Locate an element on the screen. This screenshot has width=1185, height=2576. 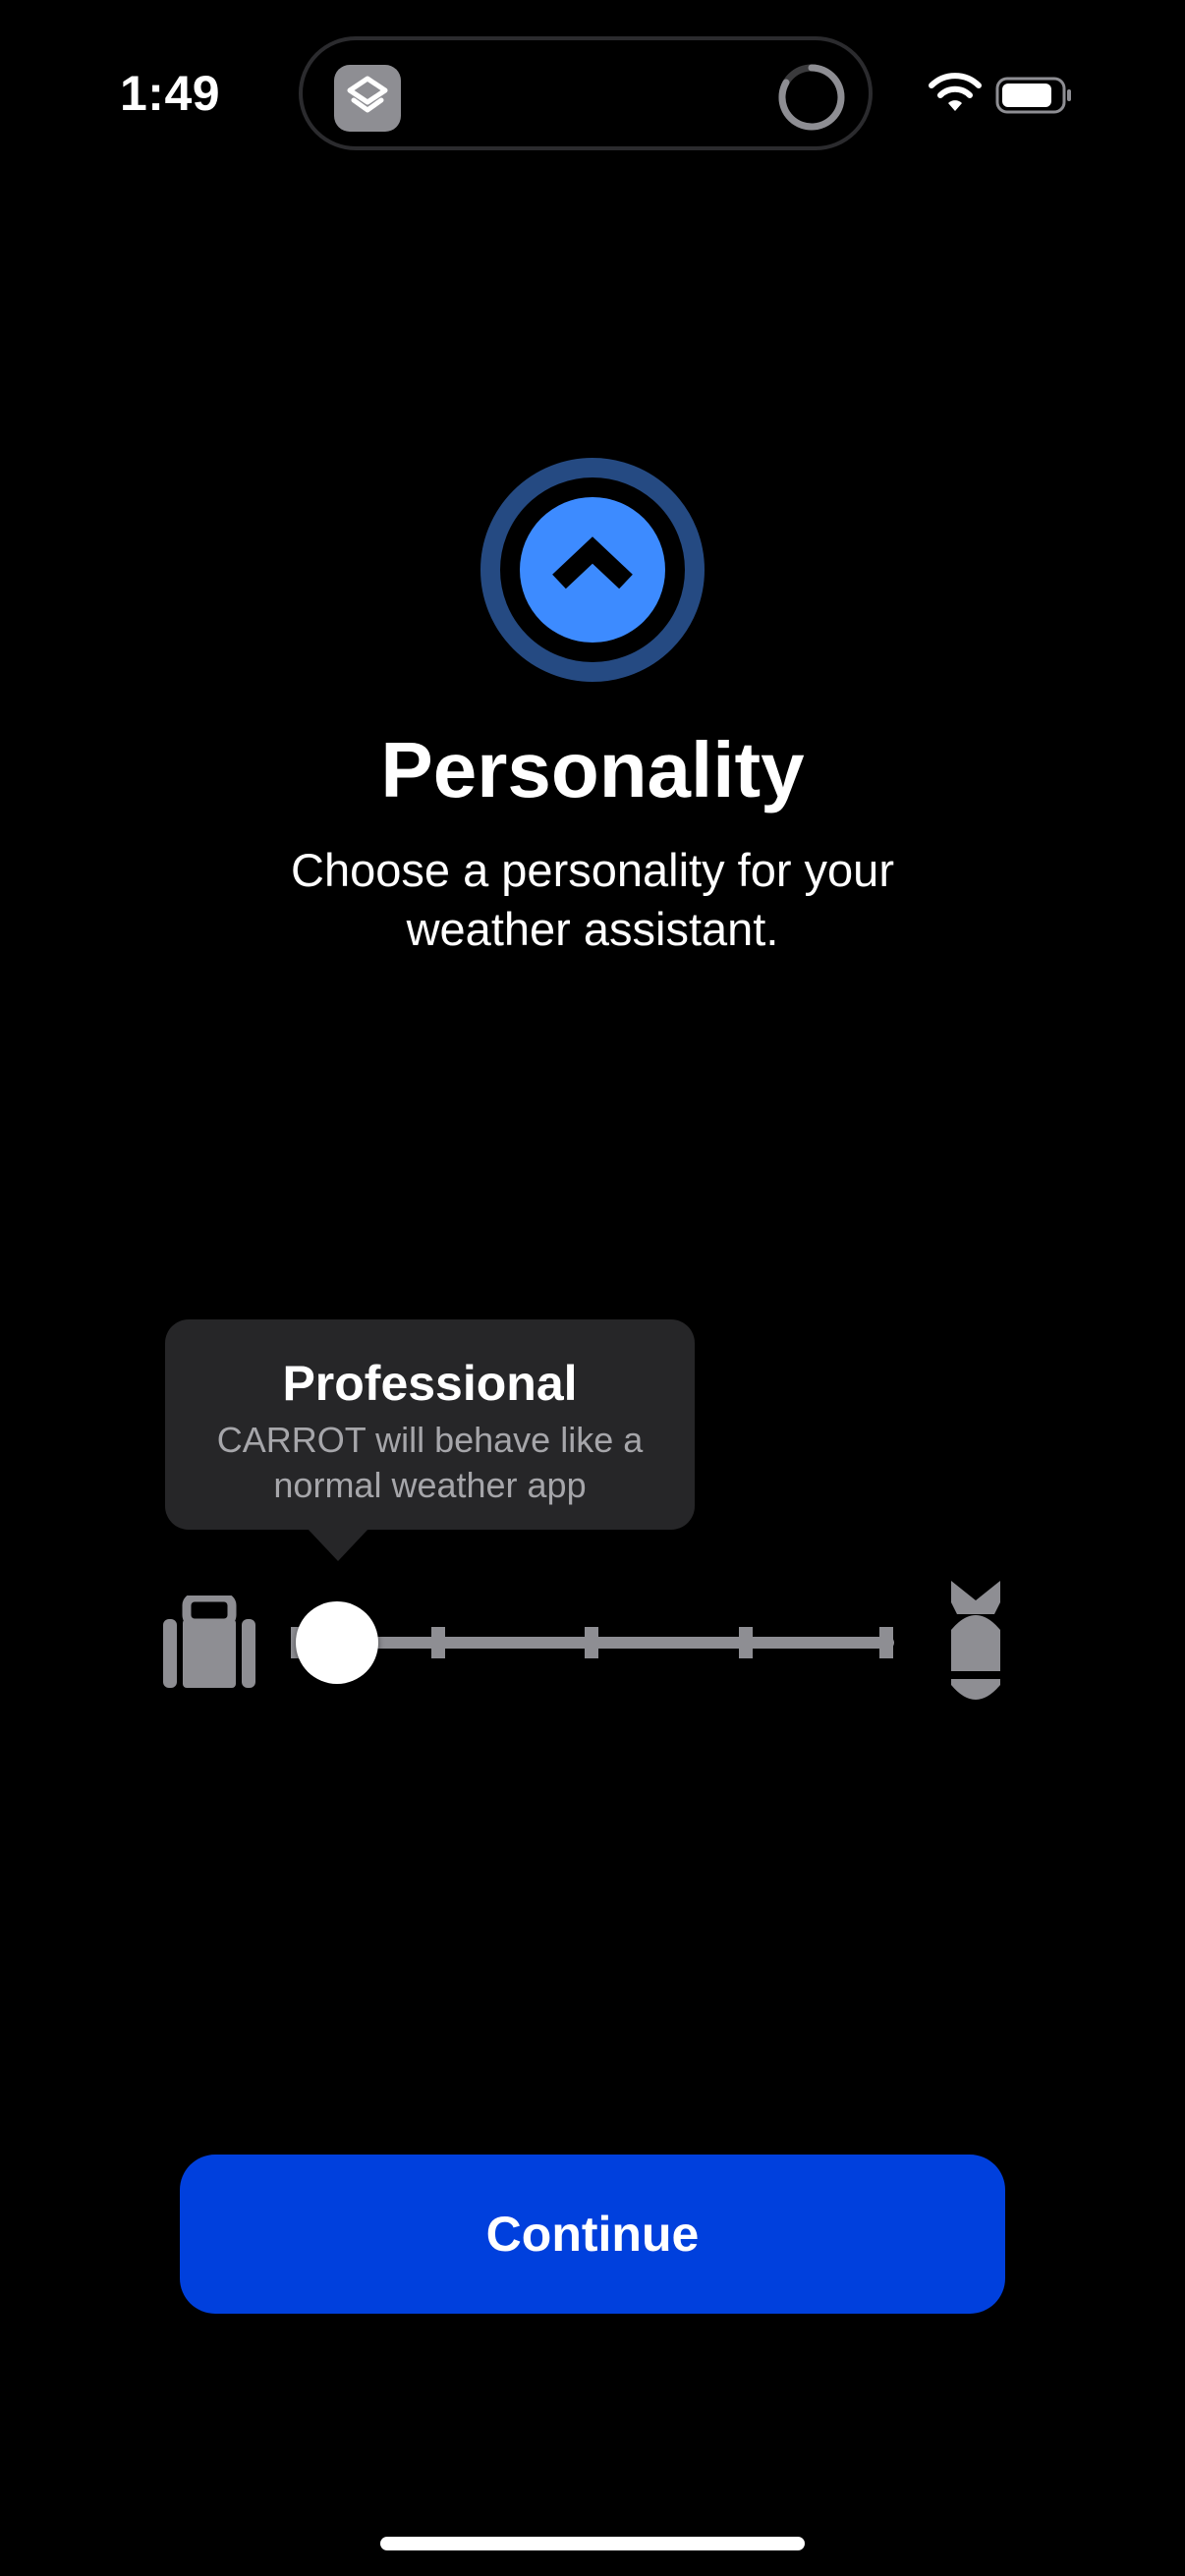
continue-button: Continue is located at coordinates (592, 2234).